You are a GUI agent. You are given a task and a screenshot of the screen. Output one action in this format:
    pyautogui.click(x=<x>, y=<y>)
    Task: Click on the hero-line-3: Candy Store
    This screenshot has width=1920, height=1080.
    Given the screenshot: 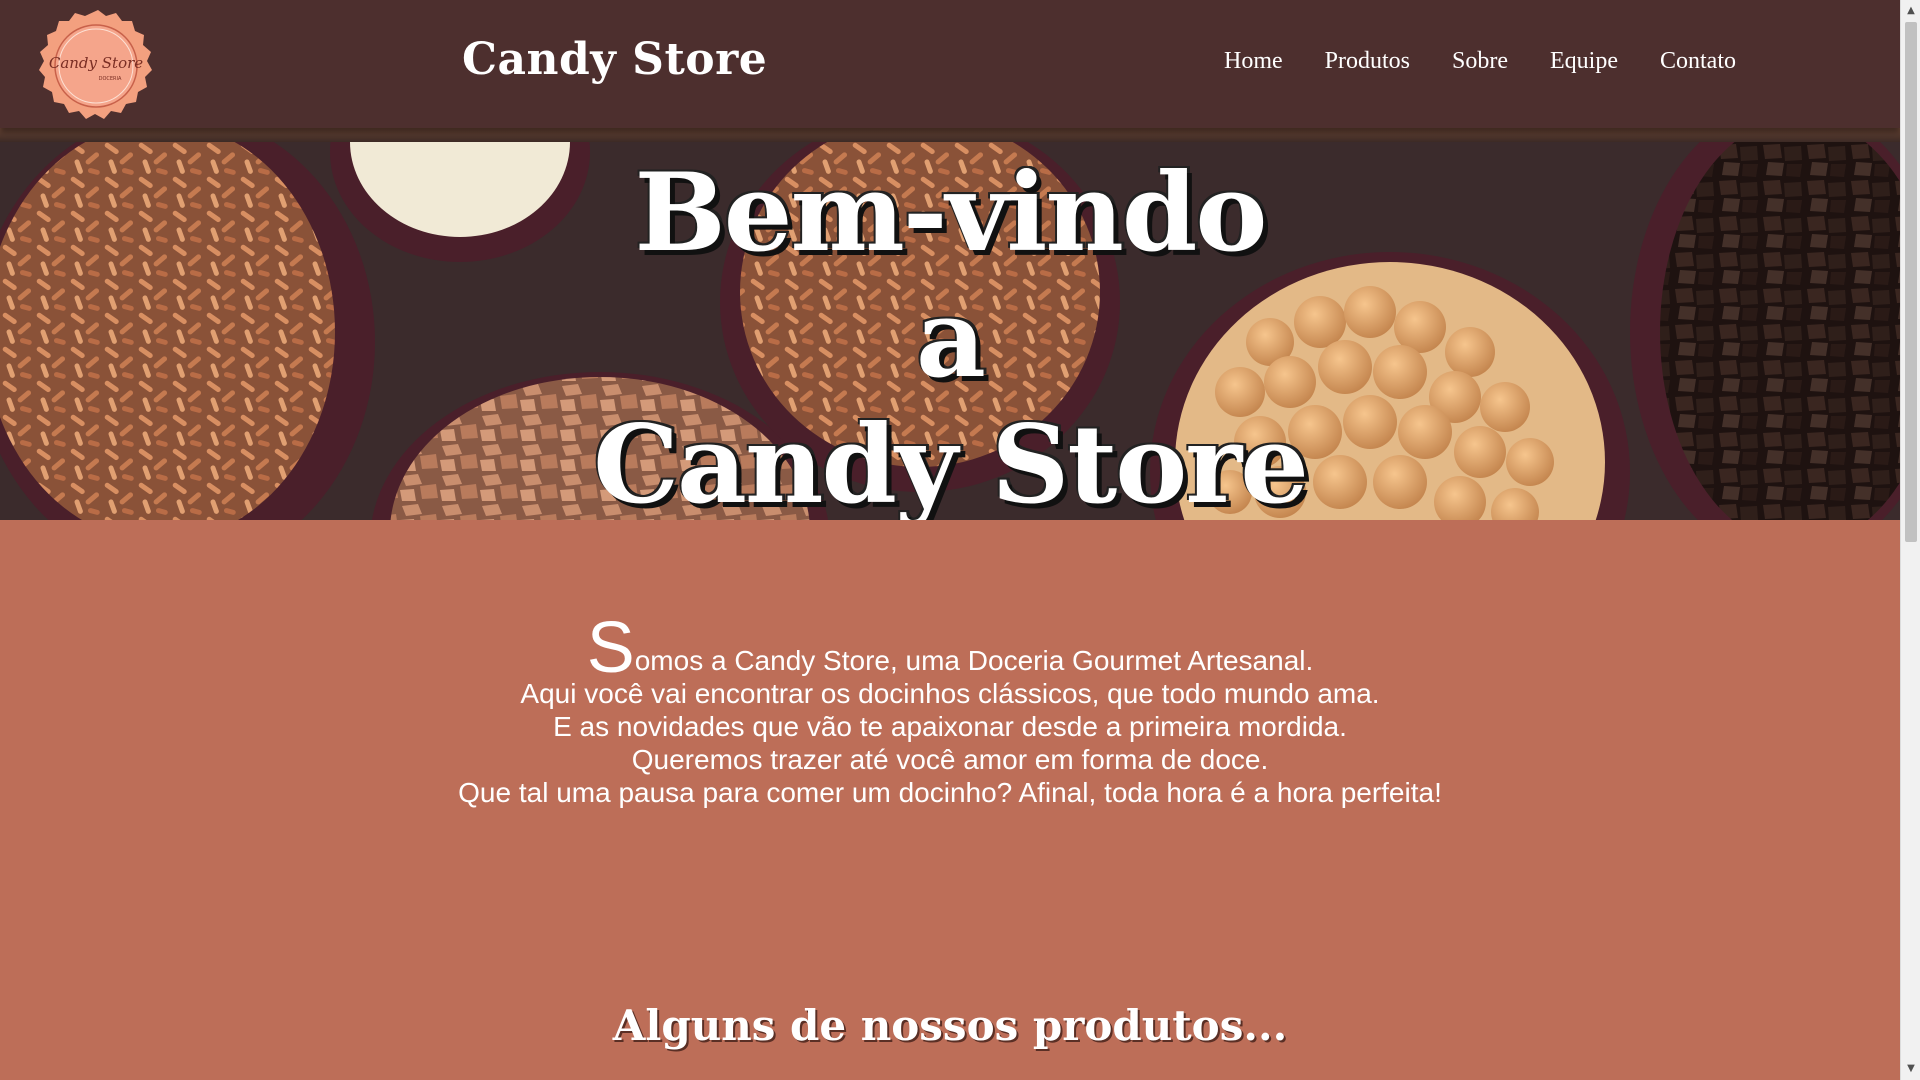 What is the action you would take?
    pyautogui.click(x=951, y=461)
    